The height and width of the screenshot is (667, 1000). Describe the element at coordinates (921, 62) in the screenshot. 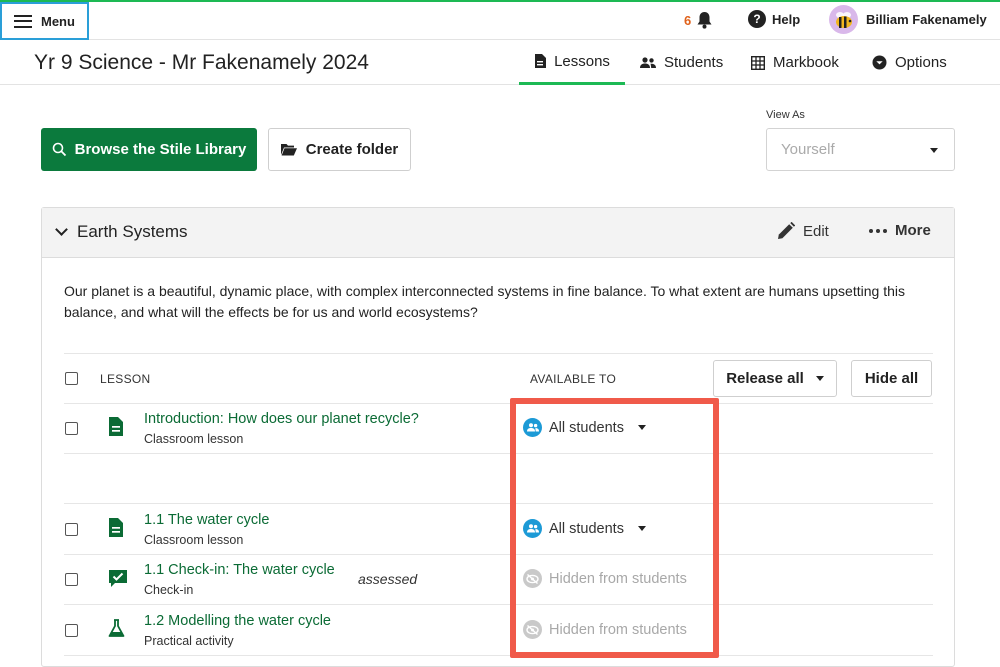

I see `tab-label: Options` at that location.